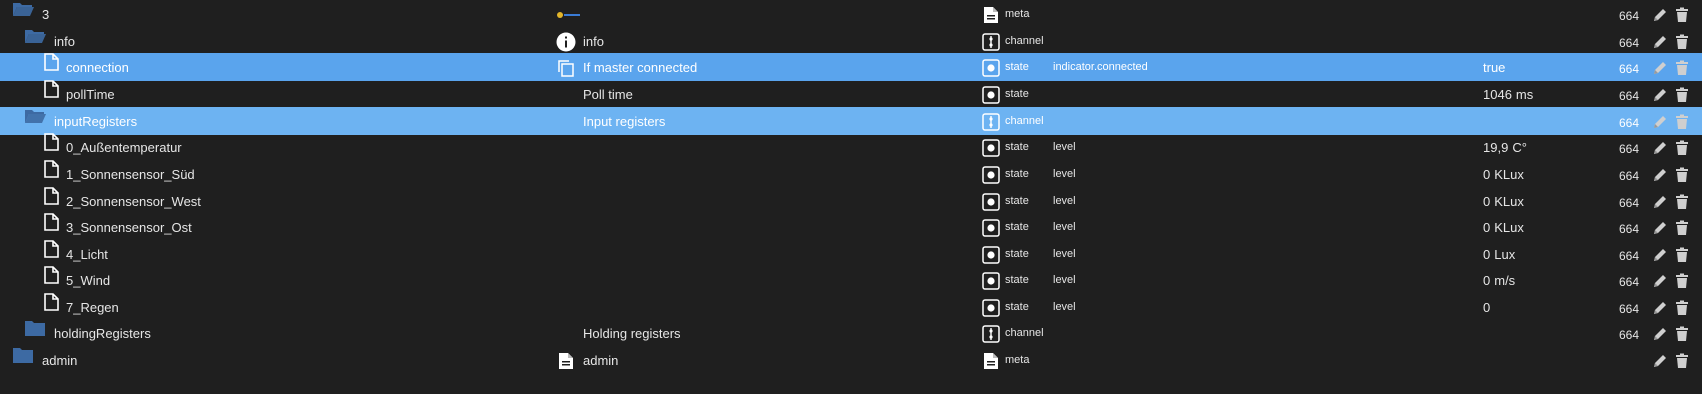 The width and height of the screenshot is (1702, 394). What do you see at coordinates (851, 201) in the screenshot?
I see `tree-row-r2: 2_Sonnensensor_West state level 0 KLux 664` at bounding box center [851, 201].